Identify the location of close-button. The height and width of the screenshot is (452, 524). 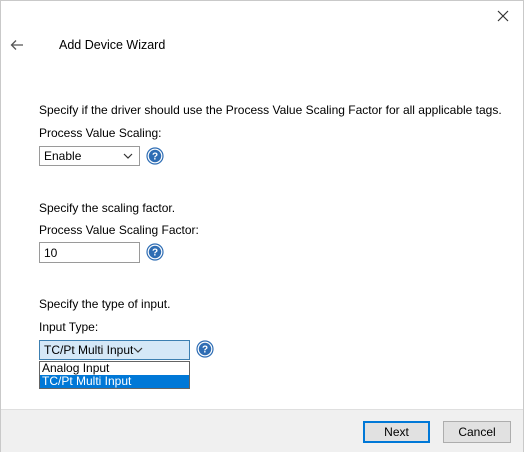
(503, 16).